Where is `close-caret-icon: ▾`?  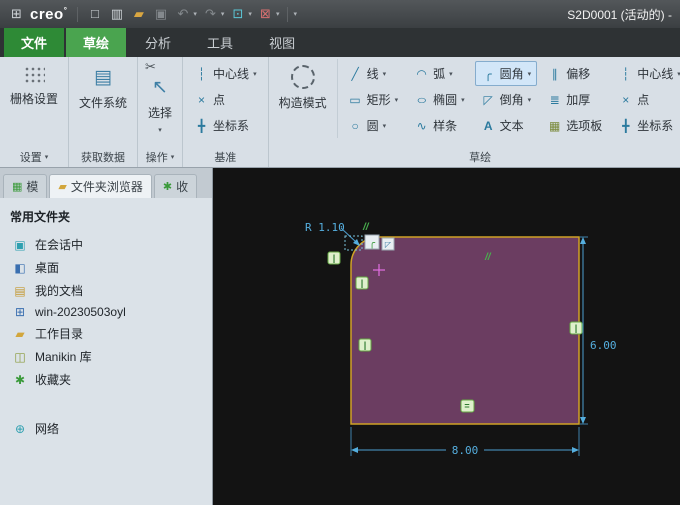
close-caret-icon: ▾ is located at coordinates (278, 14).